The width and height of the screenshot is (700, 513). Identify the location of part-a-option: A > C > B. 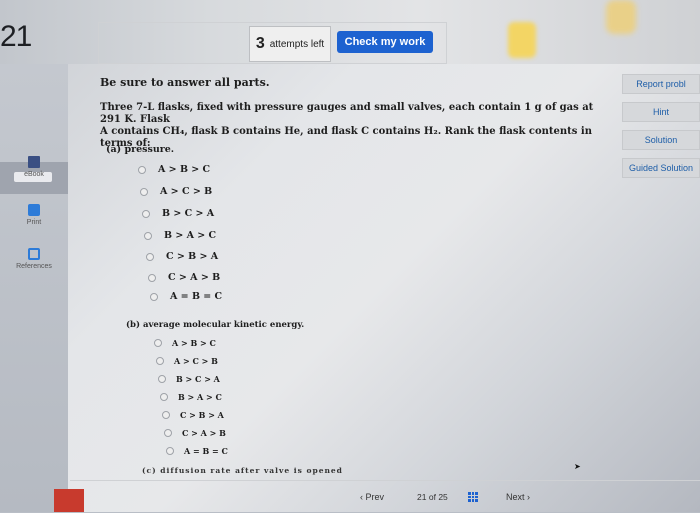
(176, 191).